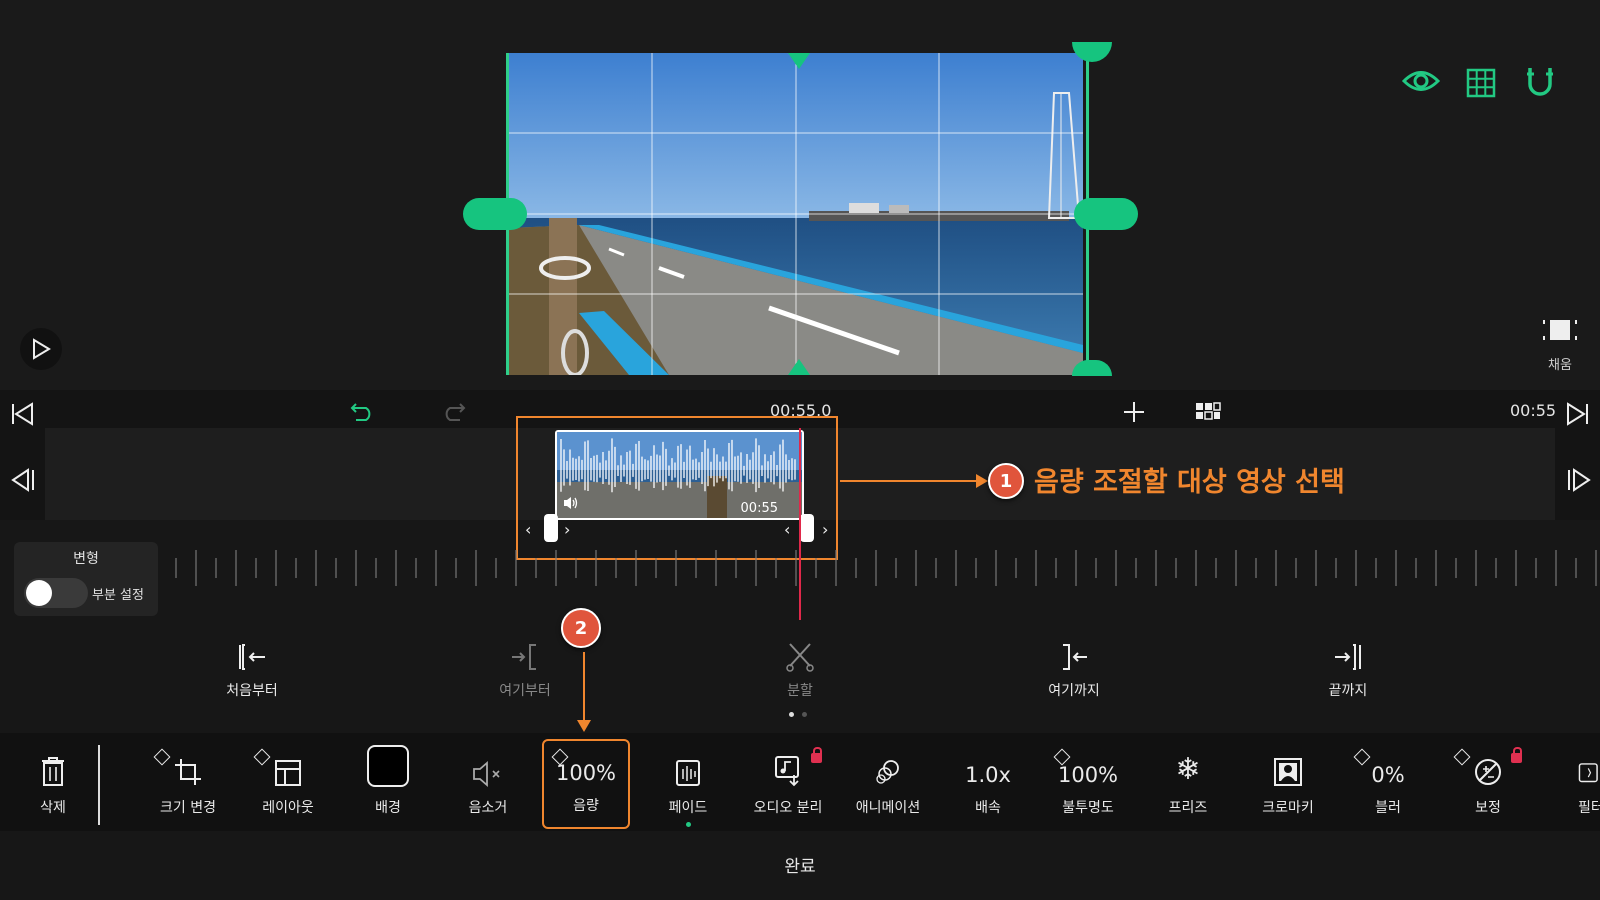 The width and height of the screenshot is (1600, 900). I want to click on background-button: 배경, so click(388, 782).